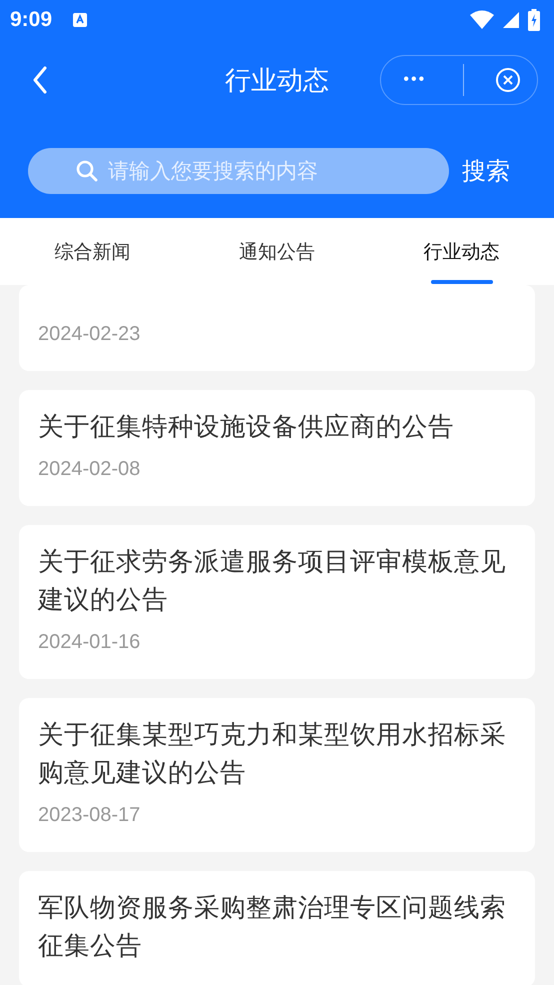 The image size is (554, 985). I want to click on article-date: 2023-08-17, so click(90, 815).